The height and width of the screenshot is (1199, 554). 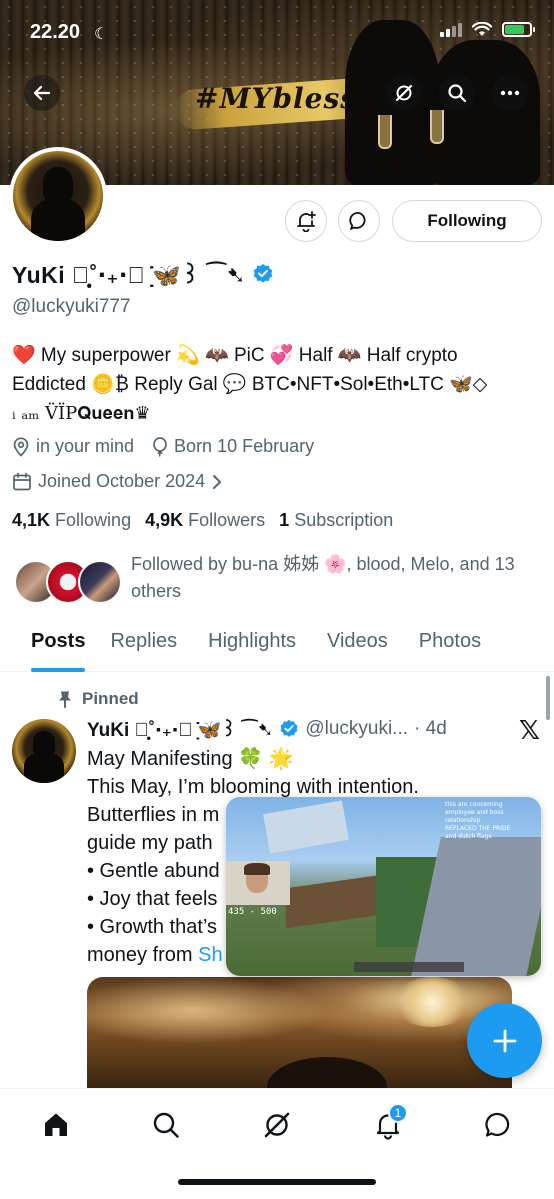 What do you see at coordinates (430, 728) in the screenshot?
I see `post-time: · 4d` at bounding box center [430, 728].